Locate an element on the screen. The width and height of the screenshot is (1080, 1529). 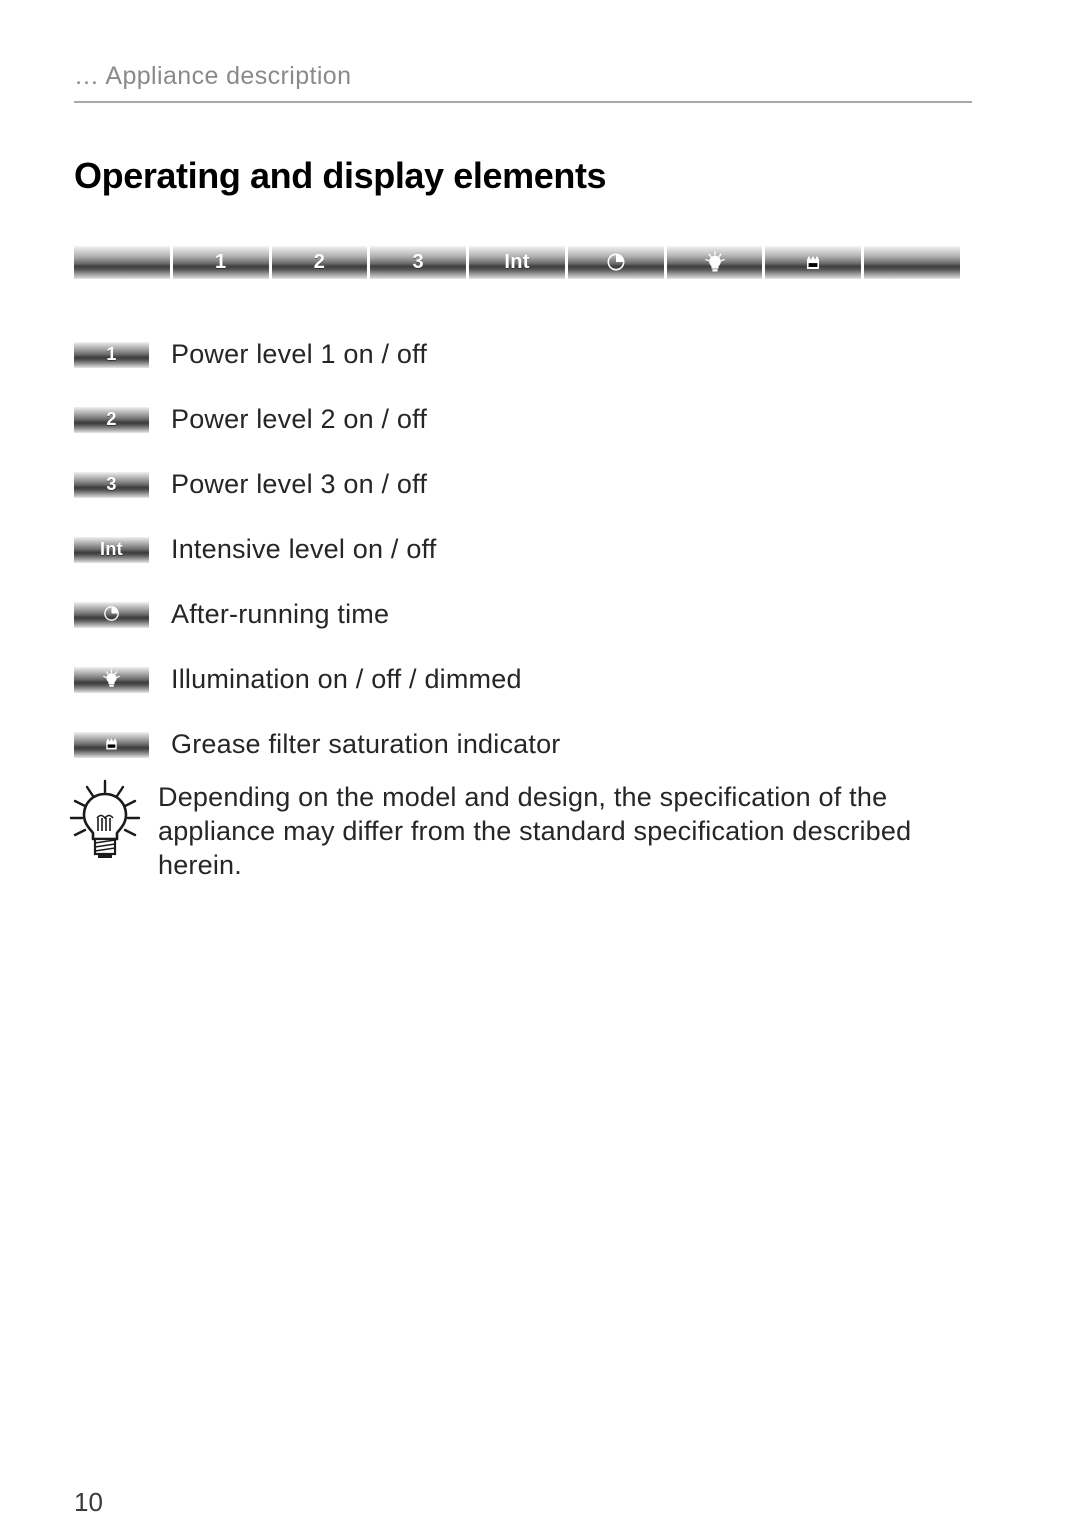
legend-description: Power level 2 on / off is located at coordinates (299, 419).